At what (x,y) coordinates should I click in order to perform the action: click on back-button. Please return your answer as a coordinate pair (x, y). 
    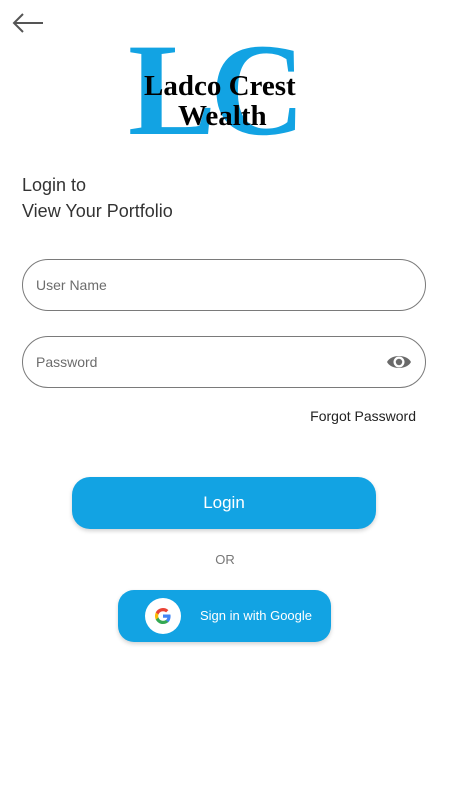
    Looking at the image, I should click on (28, 24).